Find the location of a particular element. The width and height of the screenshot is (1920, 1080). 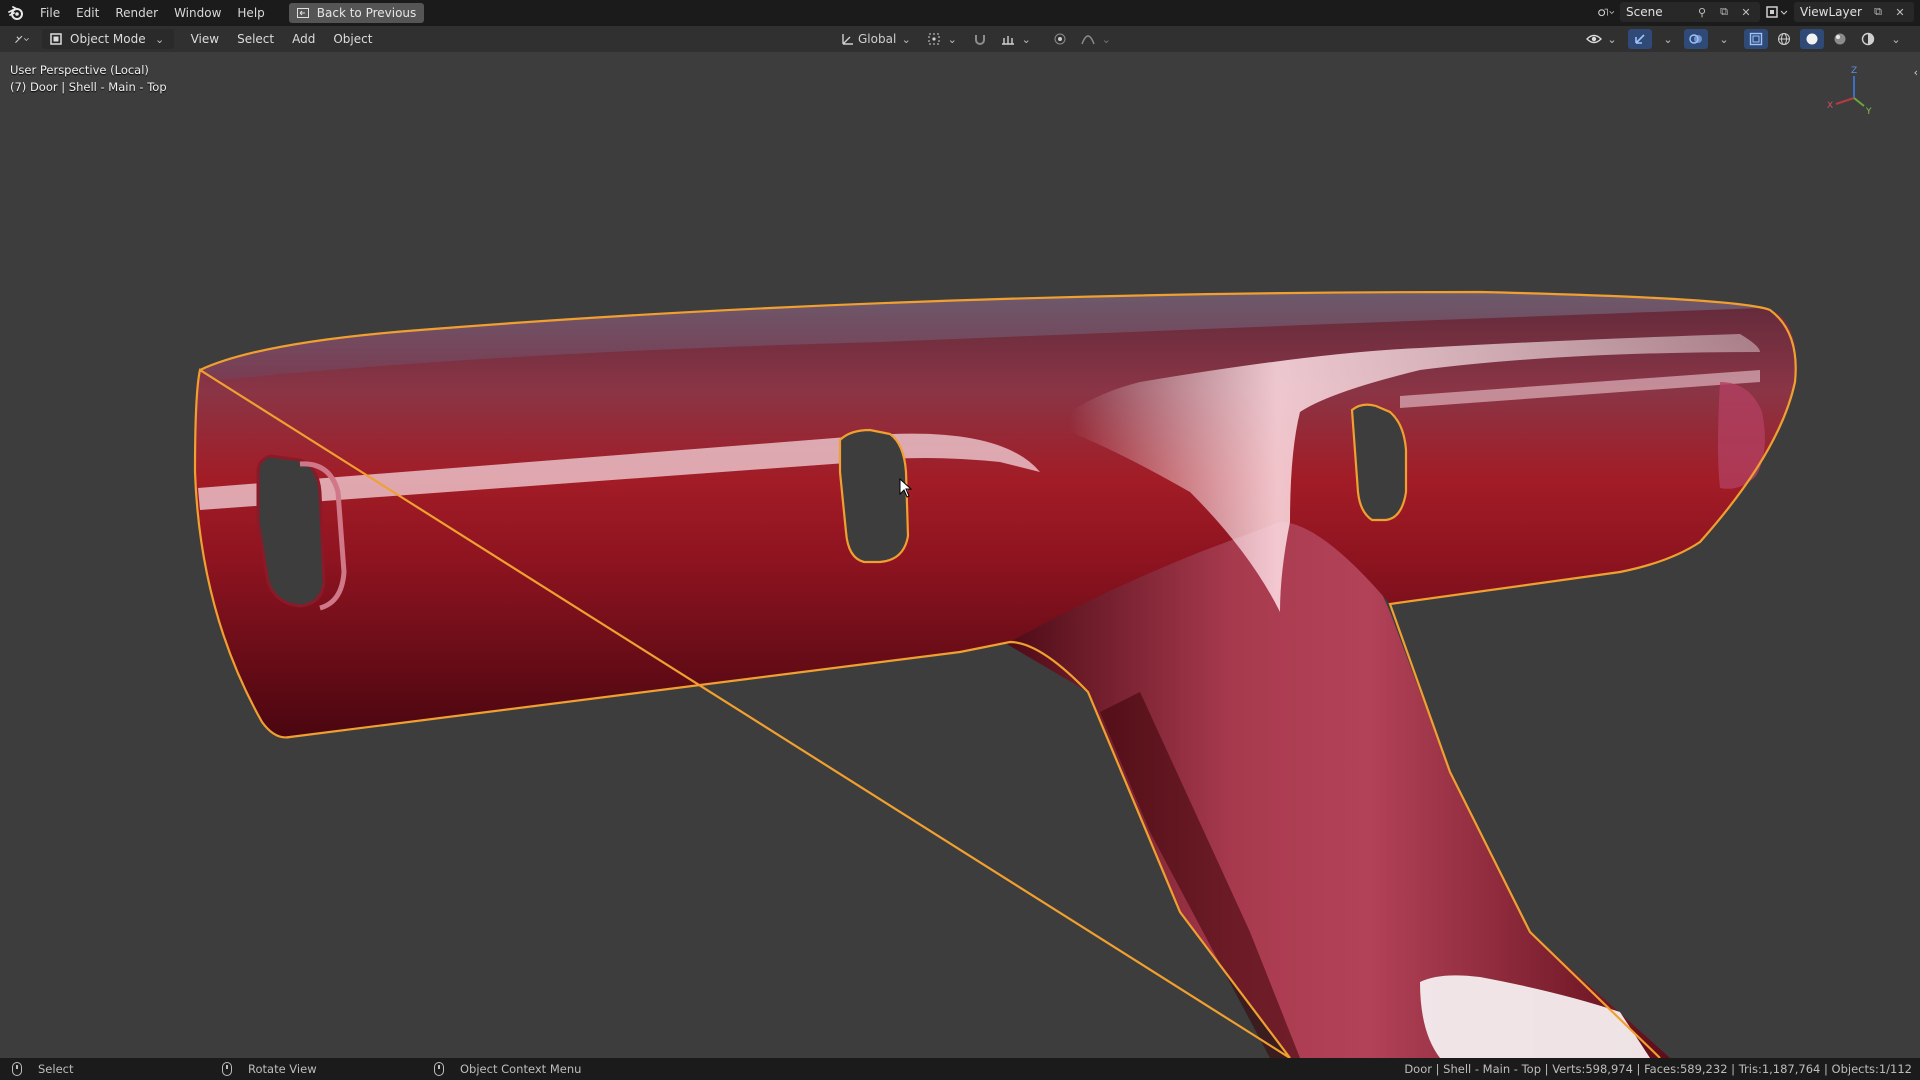

gizmo-y-label: Y is located at coordinates (1868, 112).